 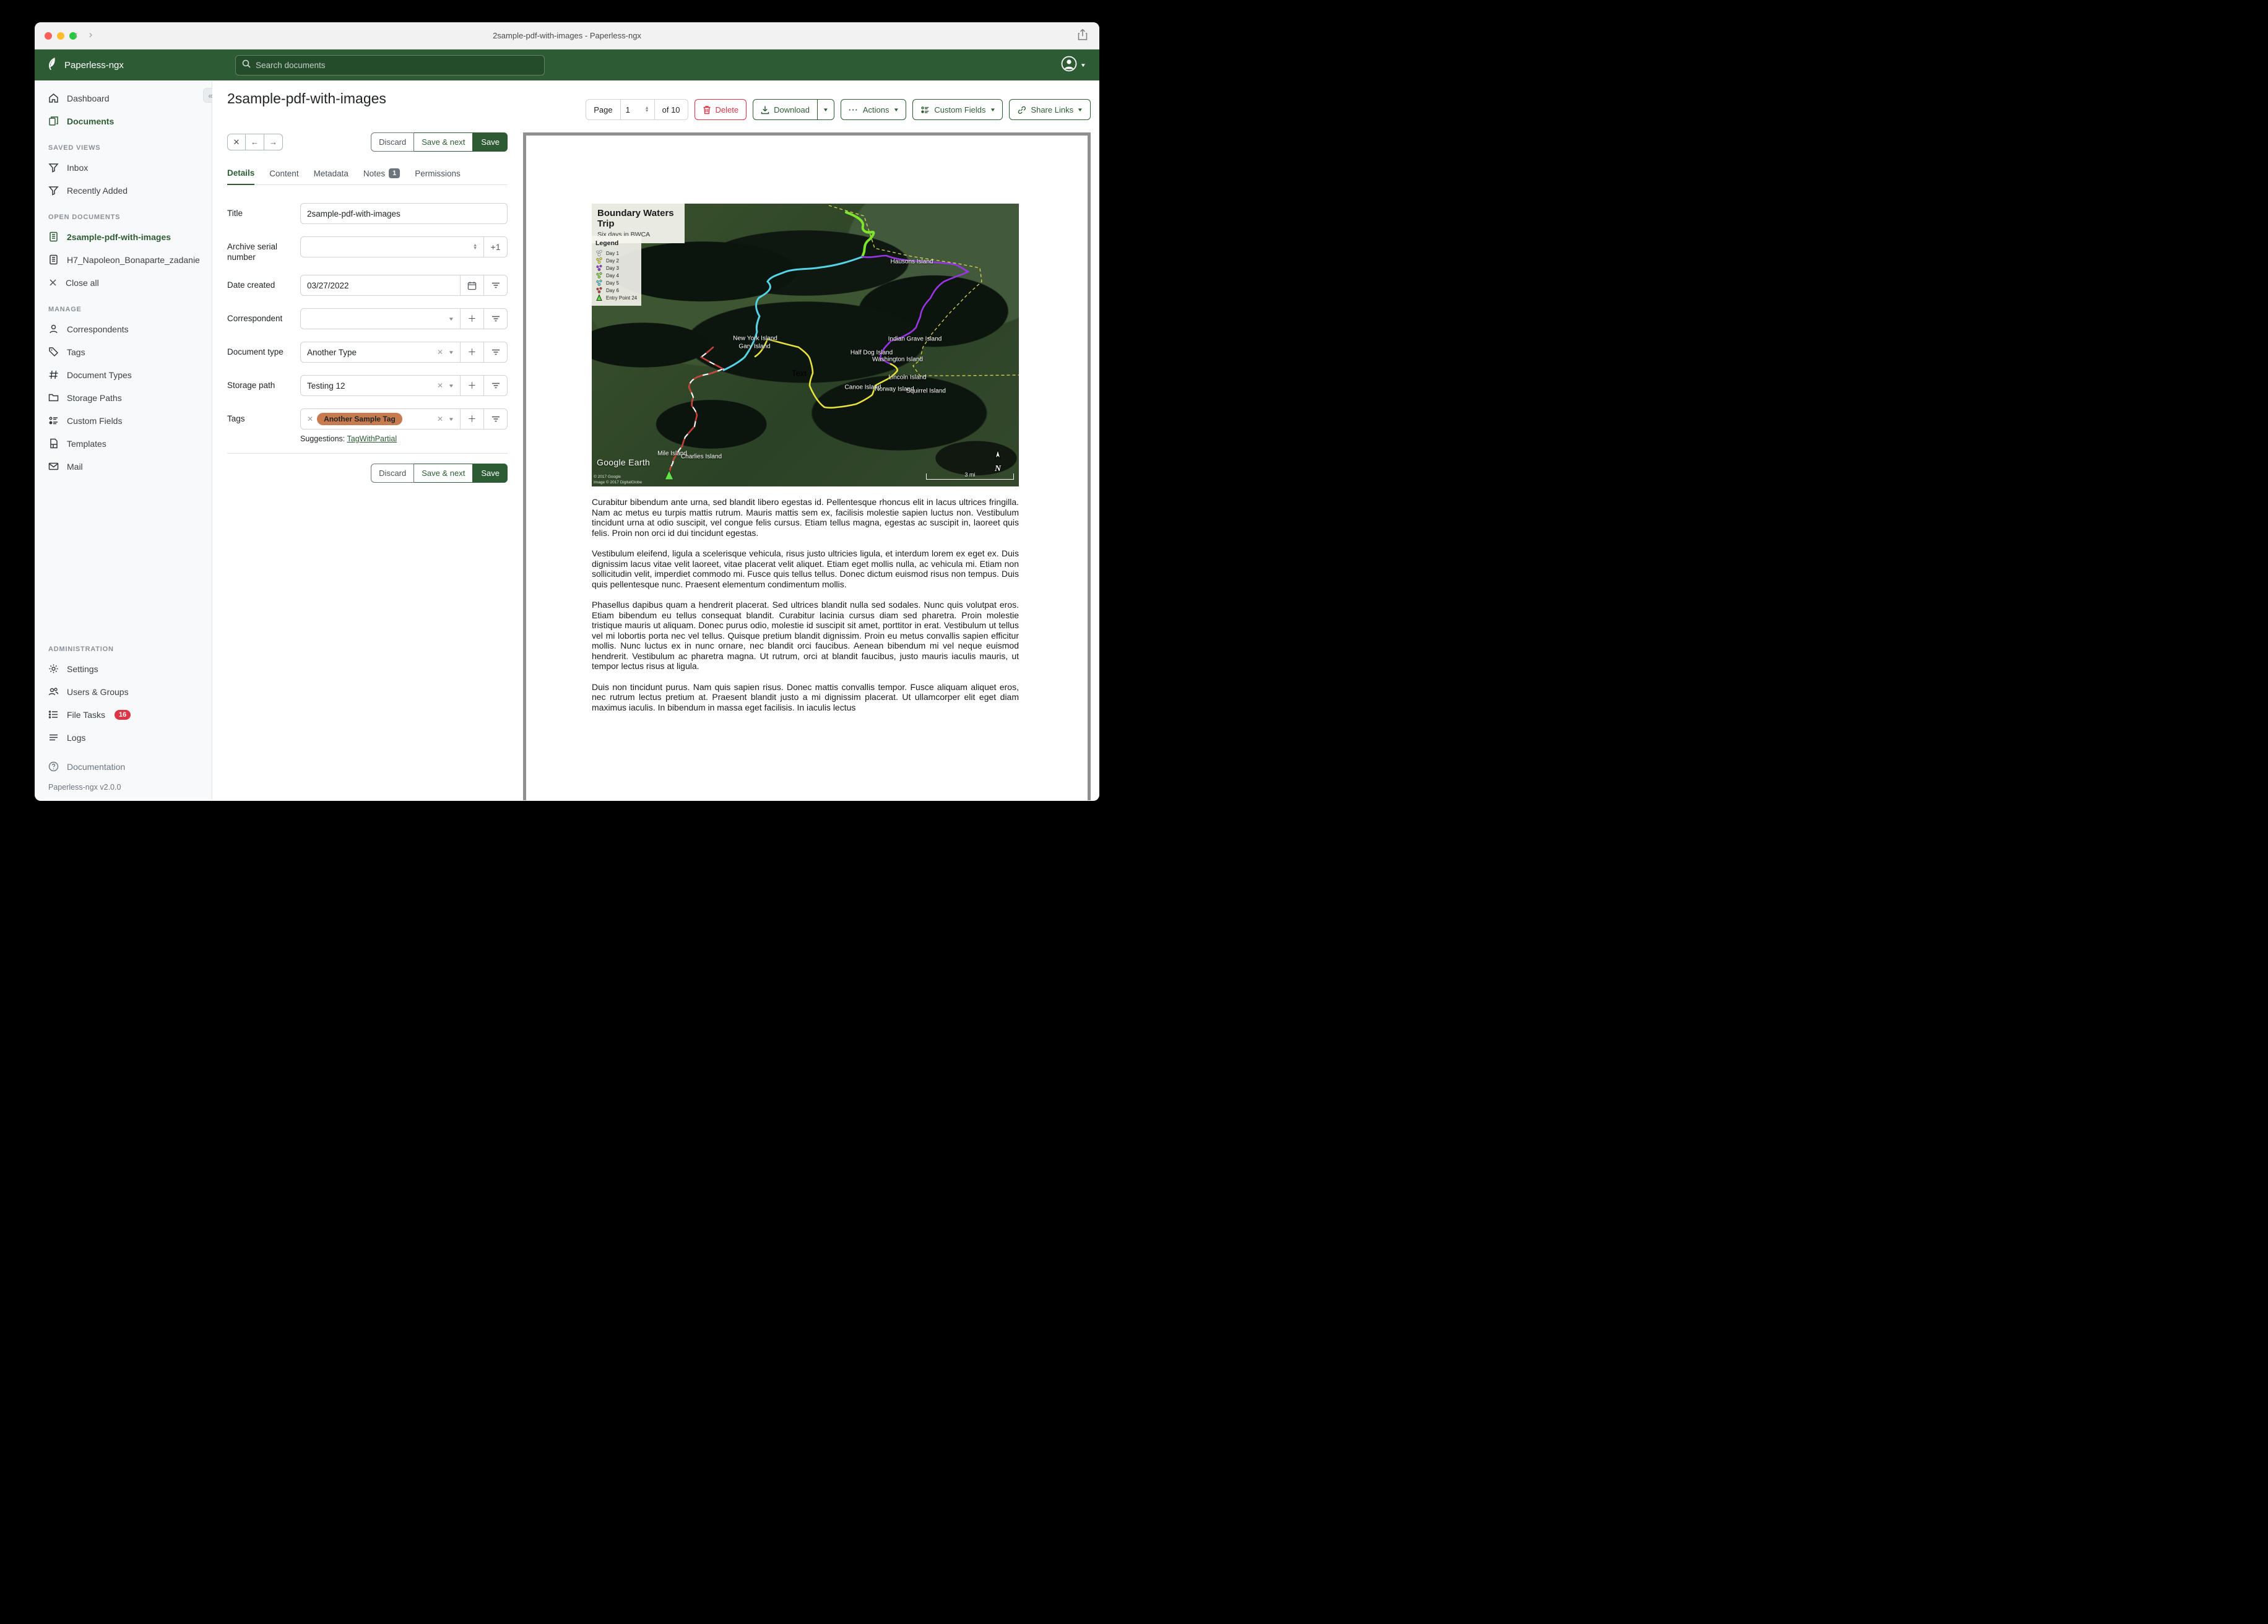 What do you see at coordinates (123, 121) in the screenshot?
I see `sidebar-item-documents: Documents` at bounding box center [123, 121].